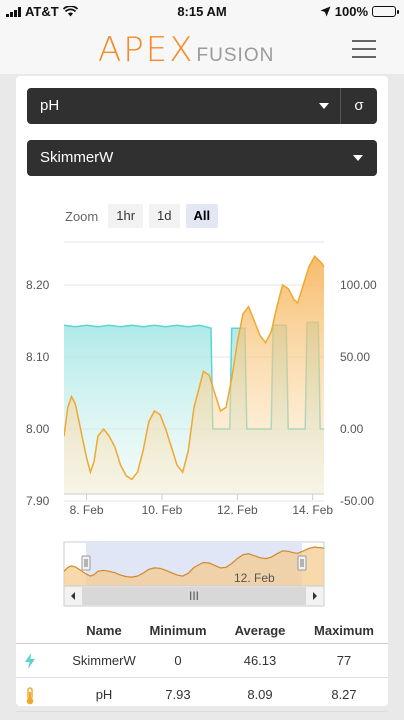  I want to click on thermometer-icon, so click(30, 697).